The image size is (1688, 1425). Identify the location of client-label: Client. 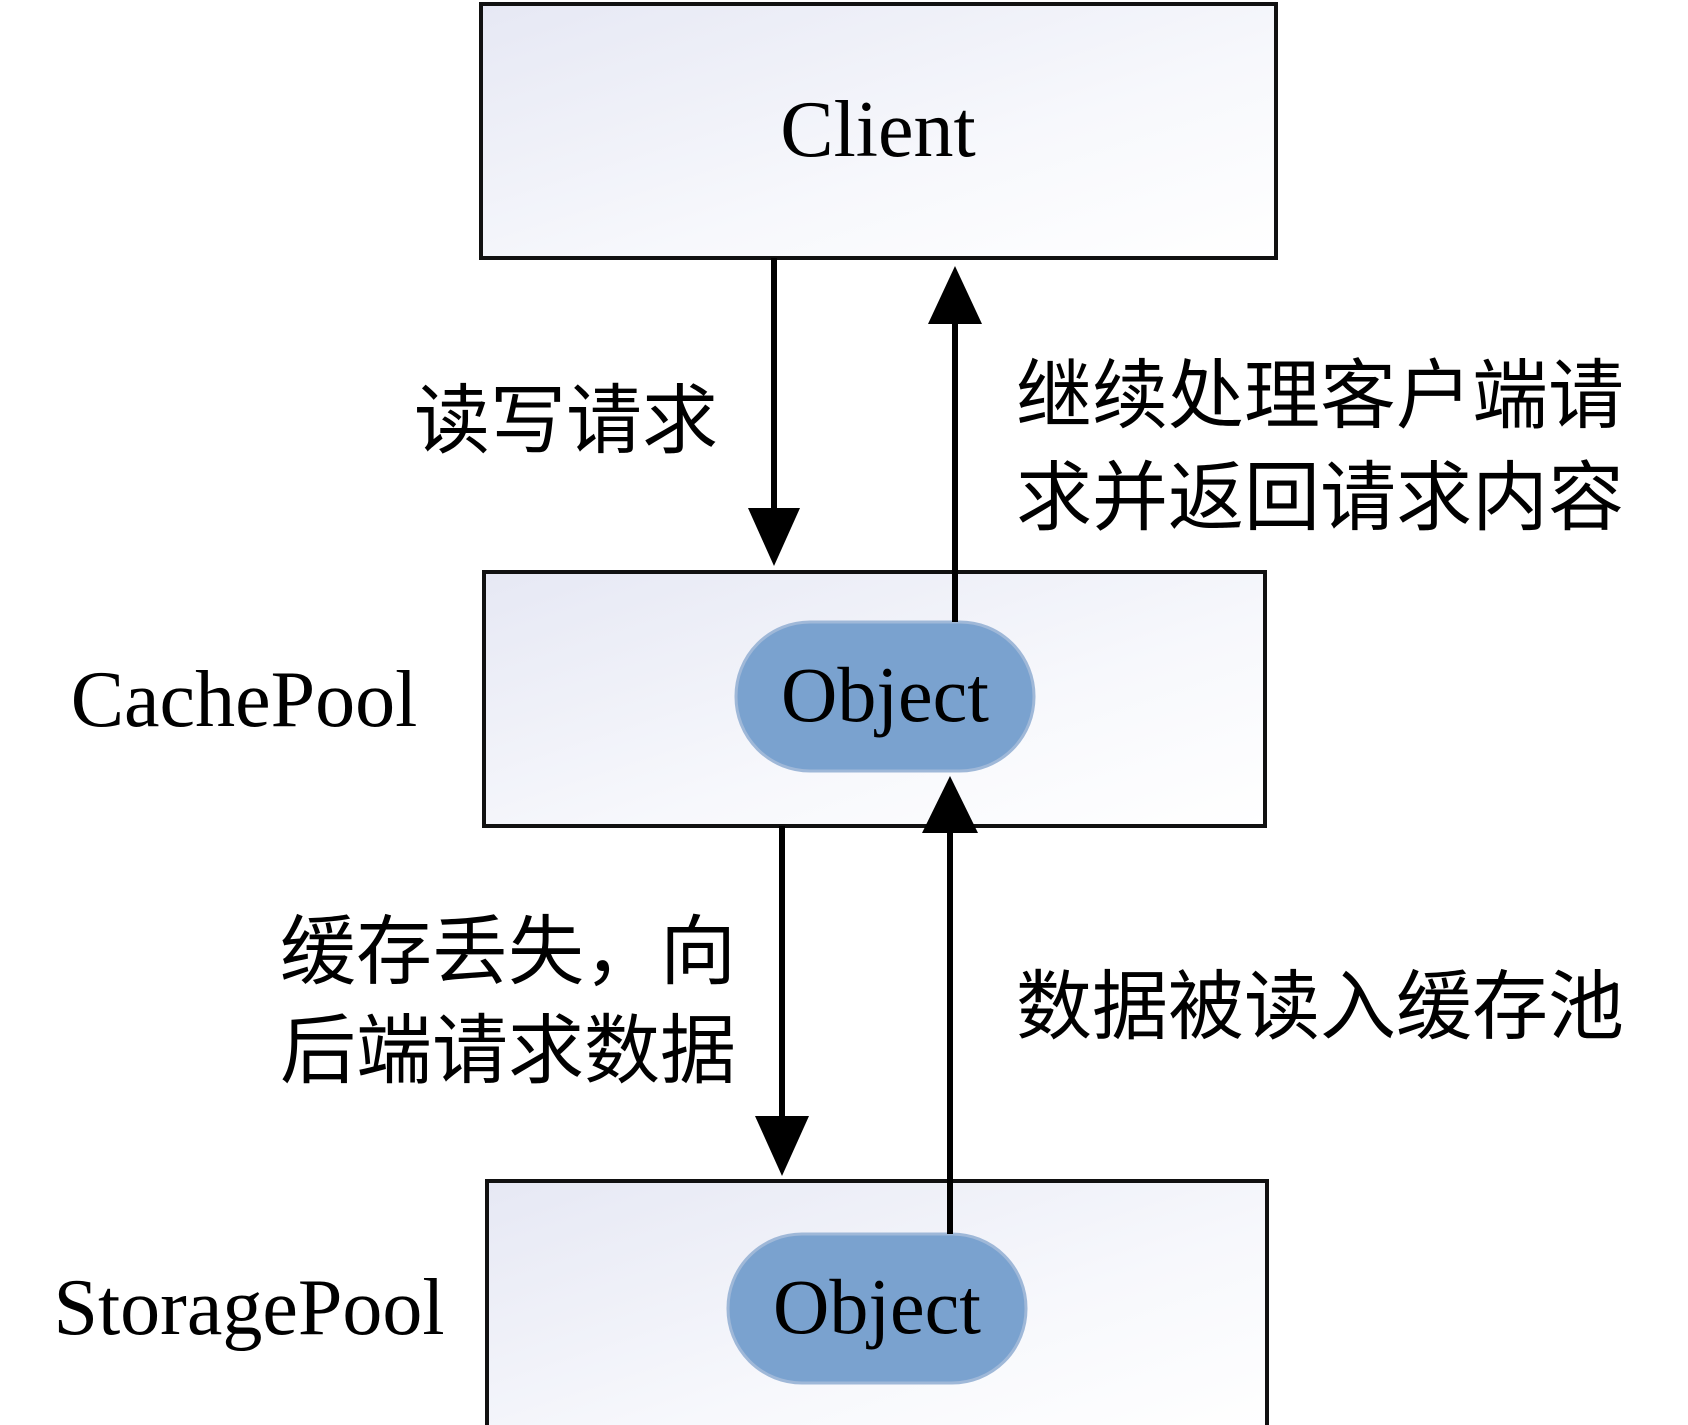
(878, 130).